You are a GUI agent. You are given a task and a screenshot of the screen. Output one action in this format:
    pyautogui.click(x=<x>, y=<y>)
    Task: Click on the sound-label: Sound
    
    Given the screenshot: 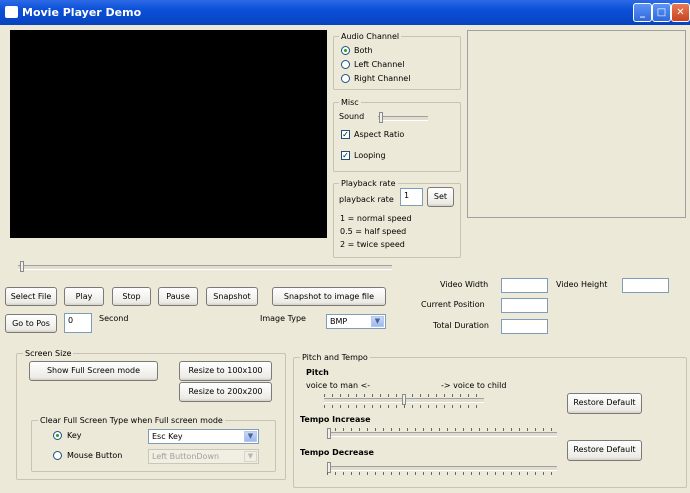 What is the action you would take?
    pyautogui.click(x=352, y=116)
    